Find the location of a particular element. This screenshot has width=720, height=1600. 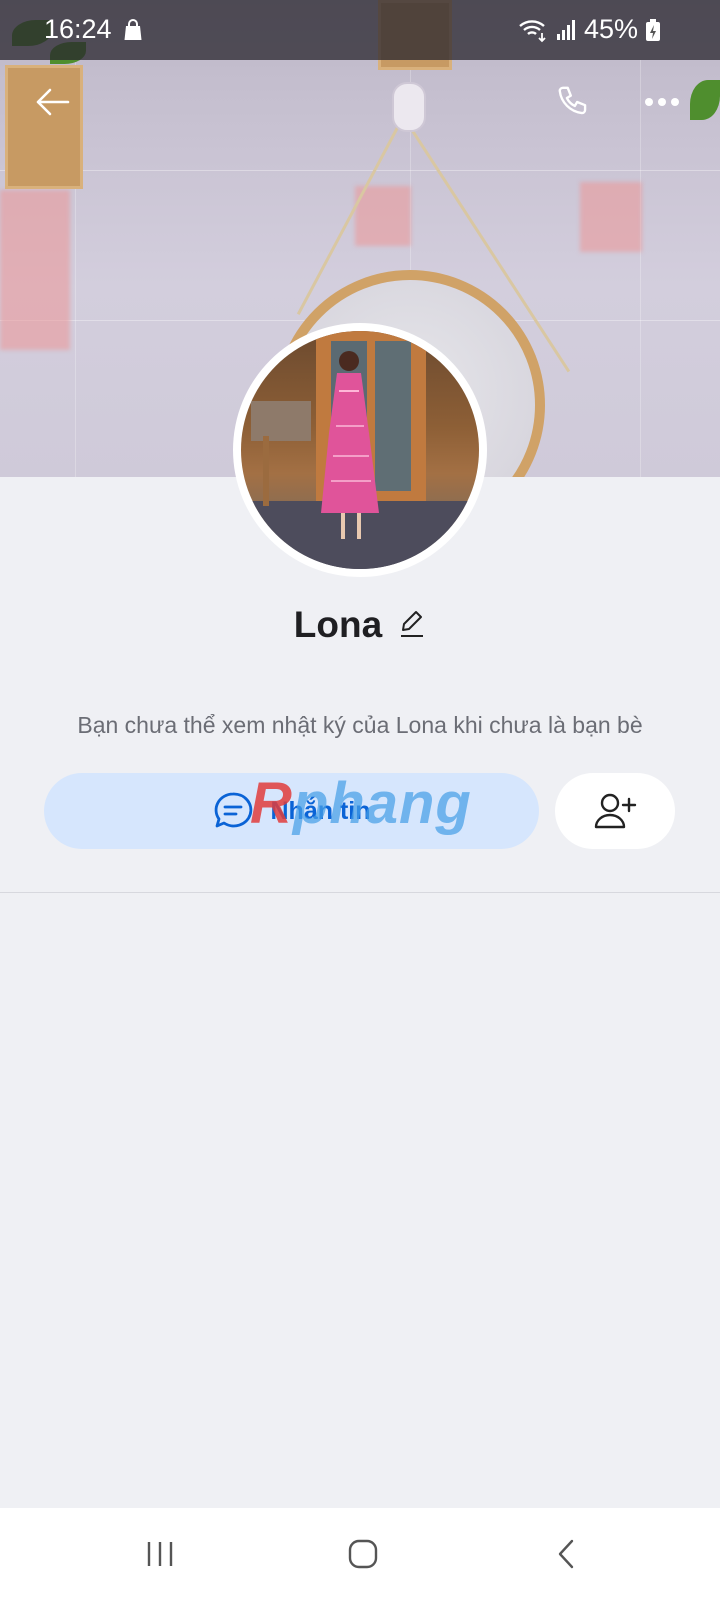

add-user-icon is located at coordinates (615, 811).